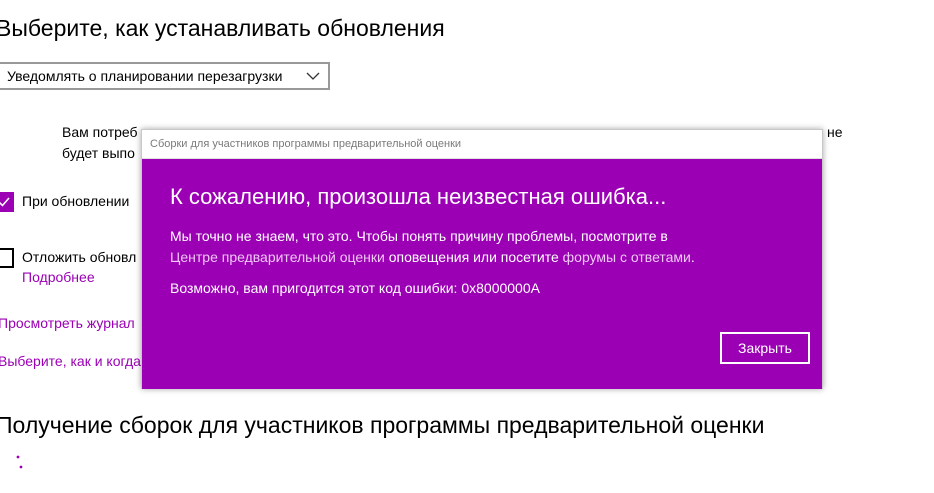 The height and width of the screenshot is (493, 934). Describe the element at coordinates (98, 153) in the screenshot. I see `restart-note-line2: будет выпо` at that location.